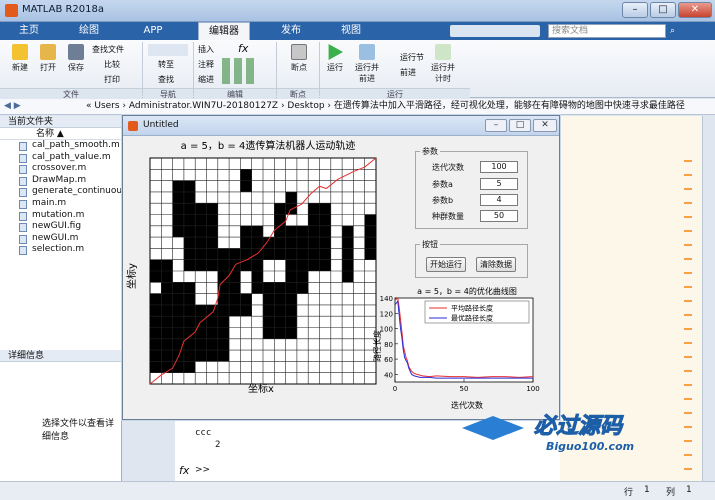 The image size is (715, 500). I want to click on figure-close-button: ✕, so click(545, 125).